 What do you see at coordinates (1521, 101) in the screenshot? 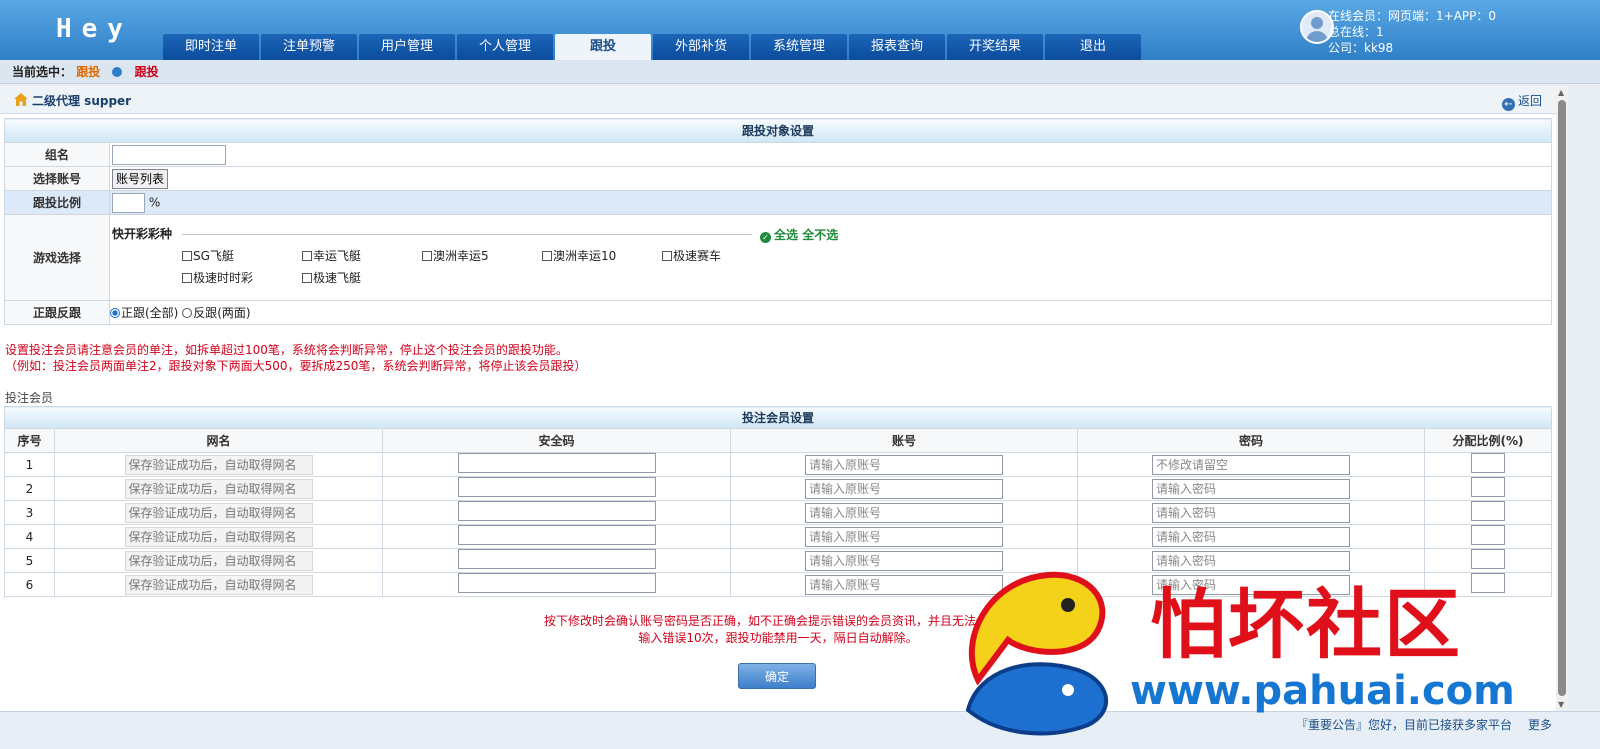
I see `back-button: ← 返回` at bounding box center [1521, 101].